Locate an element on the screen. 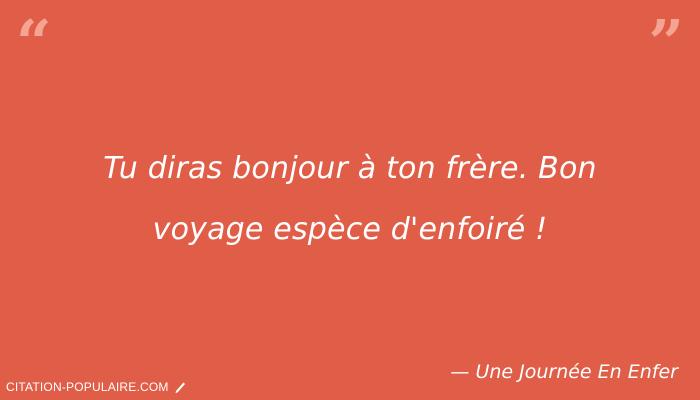 The width and height of the screenshot is (700, 400). quote-line-2: voyage espèce d'enfoiré ! is located at coordinates (350, 229).